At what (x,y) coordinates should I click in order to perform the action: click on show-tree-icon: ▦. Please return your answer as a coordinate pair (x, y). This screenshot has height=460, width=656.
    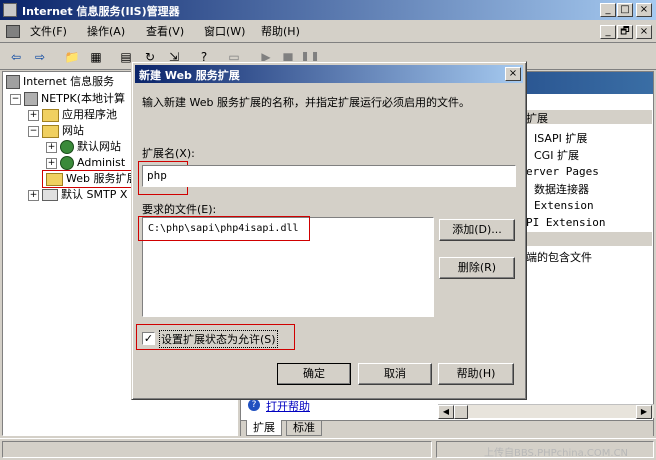
    Looking at the image, I should click on (96, 57).